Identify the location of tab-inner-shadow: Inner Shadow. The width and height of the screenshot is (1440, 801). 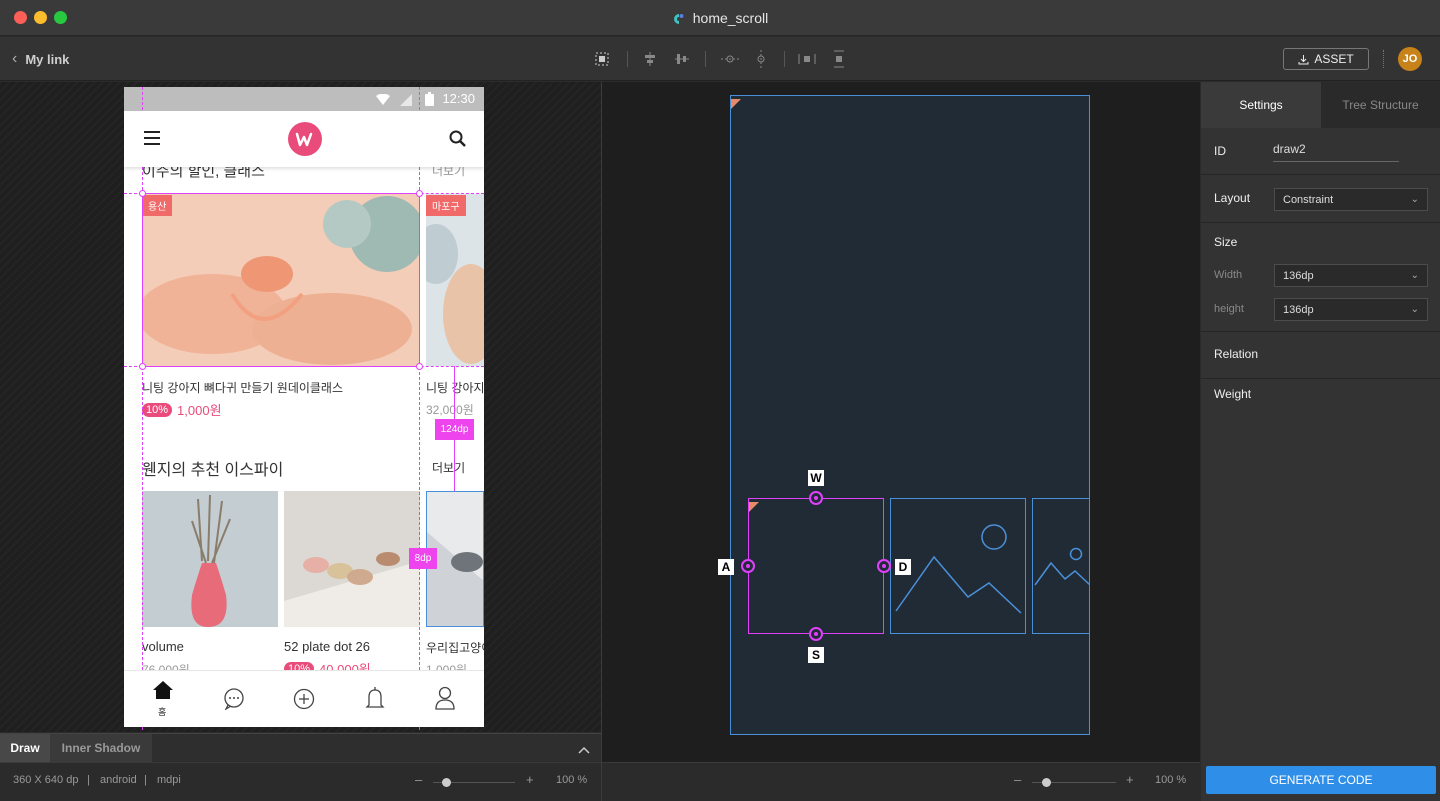
(101, 748).